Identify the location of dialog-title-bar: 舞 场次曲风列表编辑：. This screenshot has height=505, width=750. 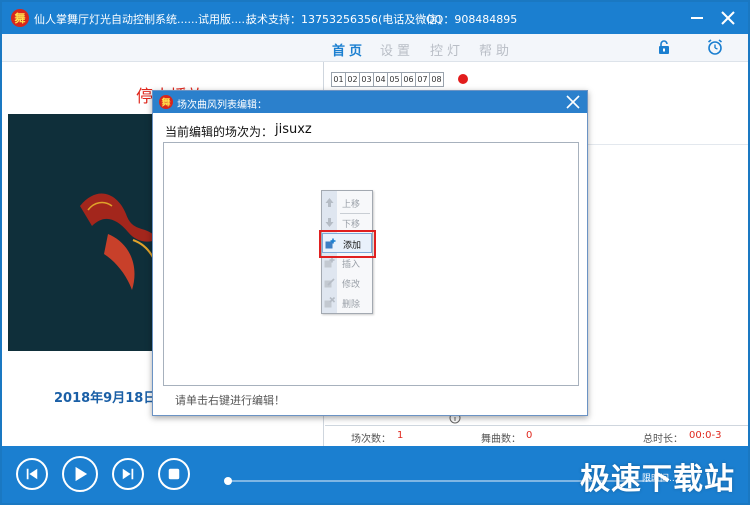
(370, 102).